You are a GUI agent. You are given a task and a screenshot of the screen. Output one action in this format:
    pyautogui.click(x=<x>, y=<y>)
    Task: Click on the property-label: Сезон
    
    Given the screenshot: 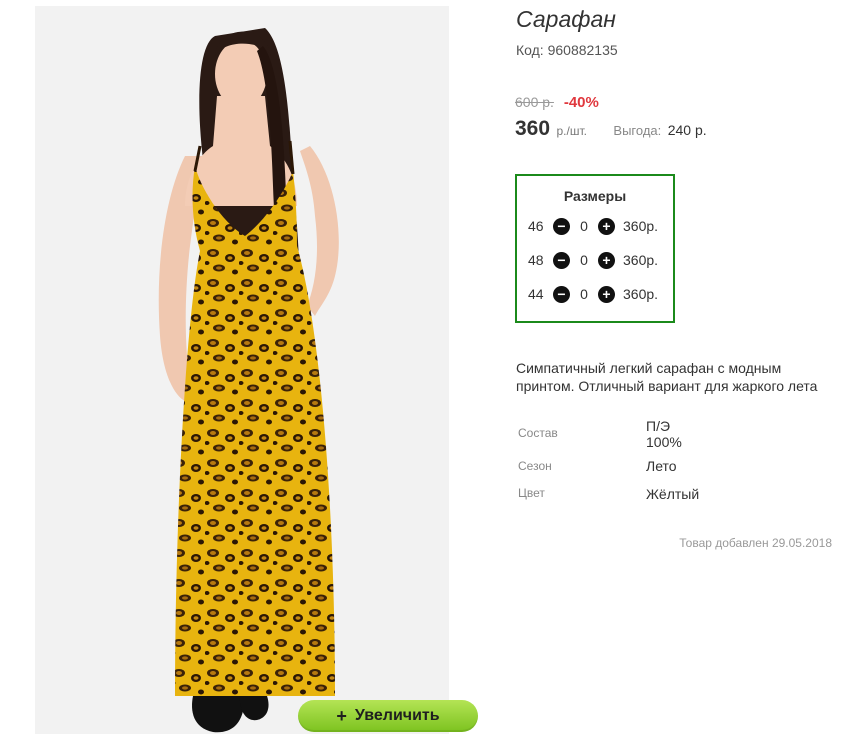 What is the action you would take?
    pyautogui.click(x=535, y=466)
    